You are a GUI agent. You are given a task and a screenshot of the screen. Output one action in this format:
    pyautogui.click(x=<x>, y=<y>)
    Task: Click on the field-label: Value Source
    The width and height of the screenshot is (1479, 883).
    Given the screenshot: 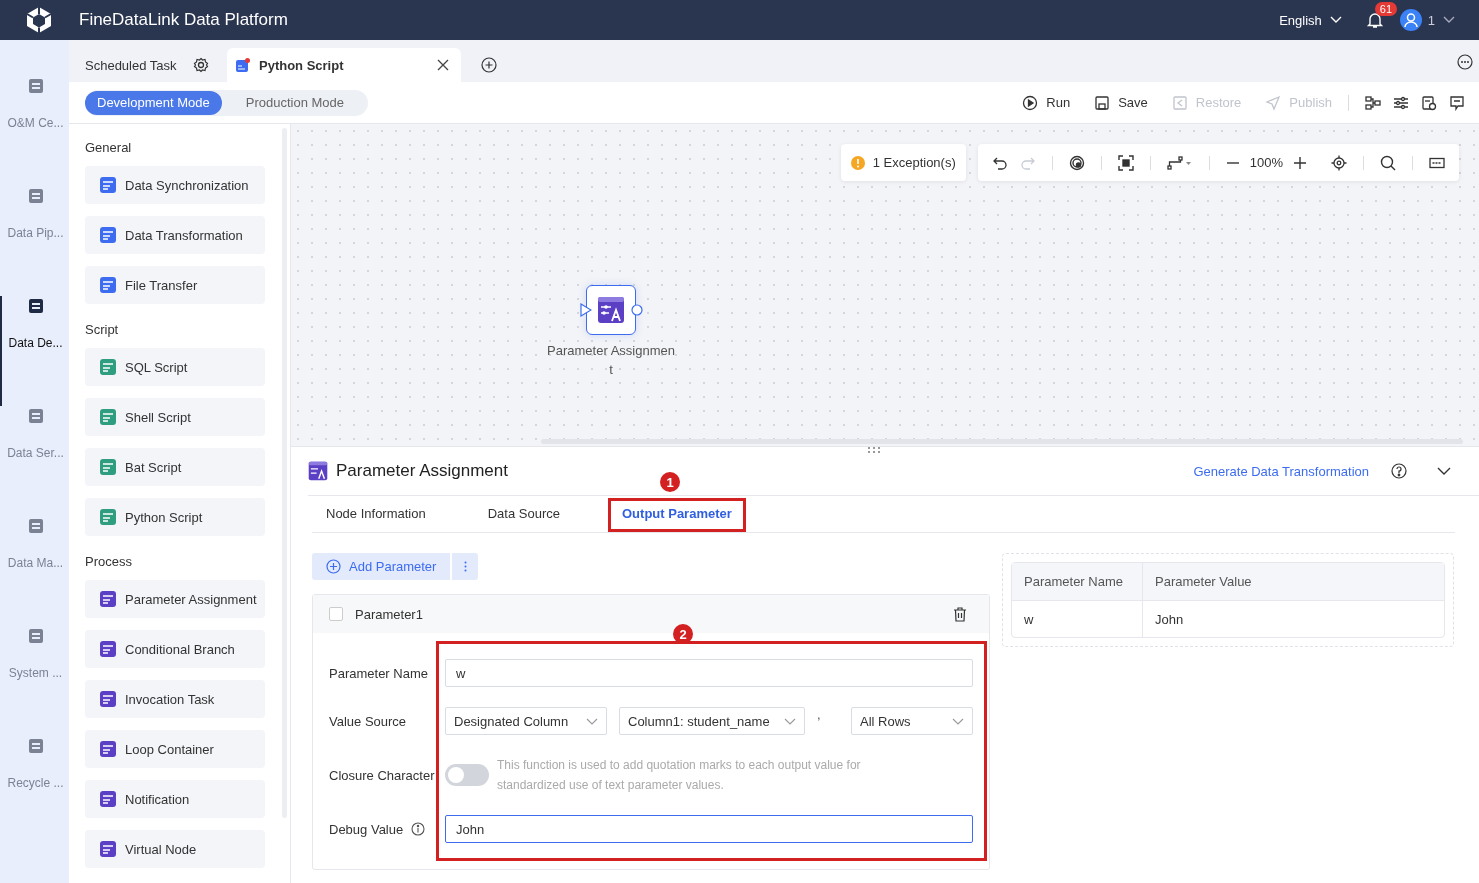 What is the action you would take?
    pyautogui.click(x=368, y=721)
    